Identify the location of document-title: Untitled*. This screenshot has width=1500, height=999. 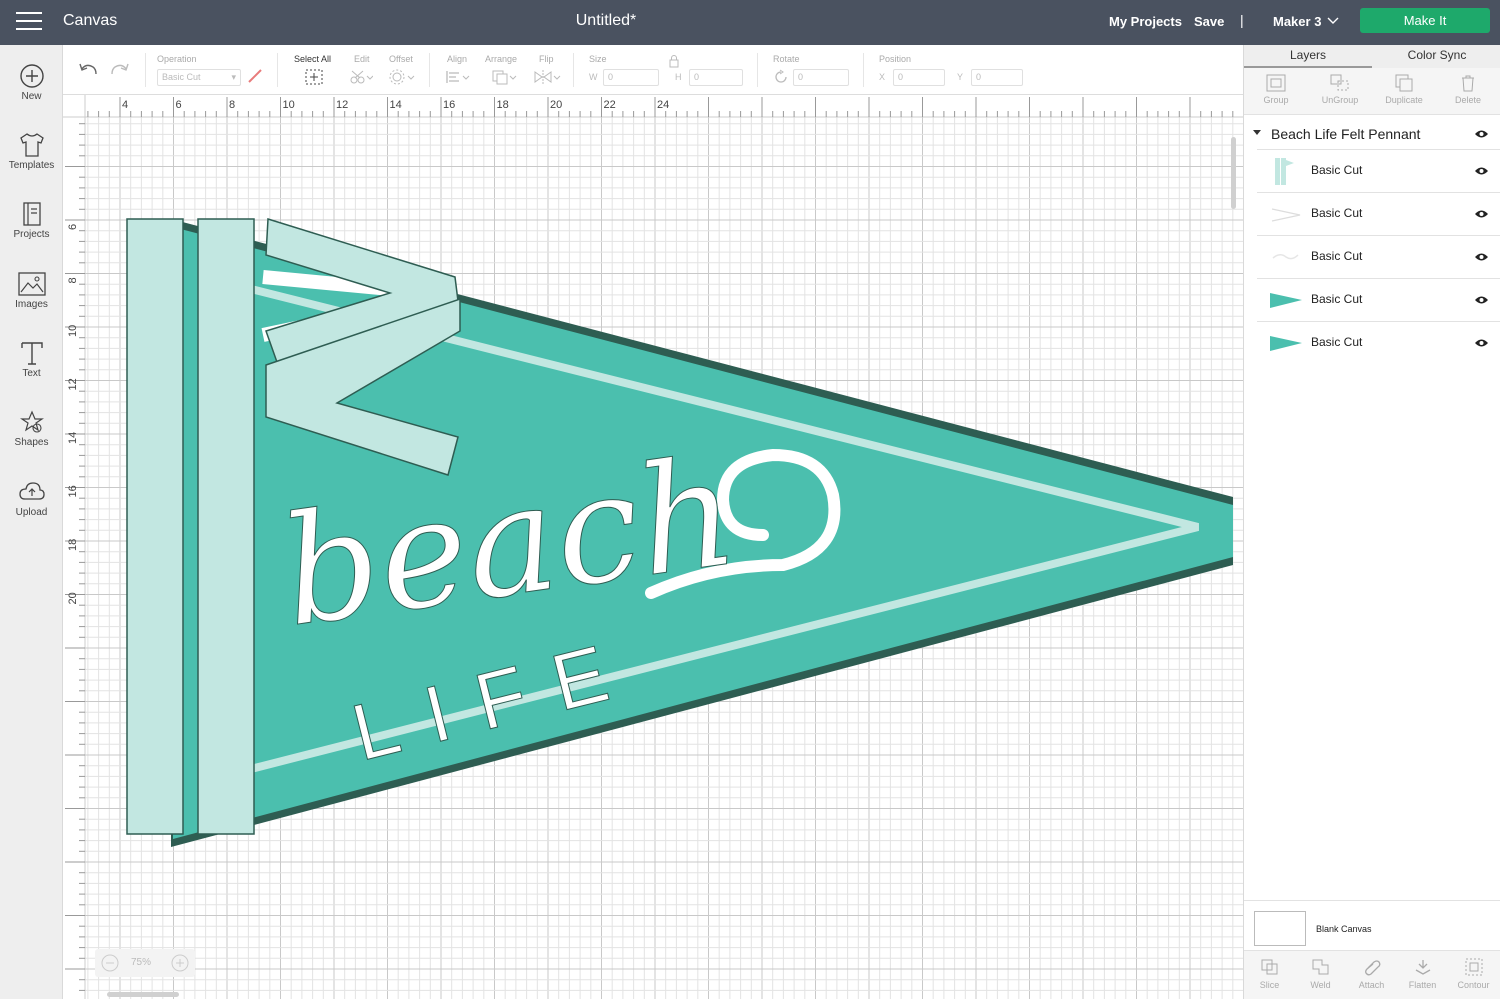
(606, 21).